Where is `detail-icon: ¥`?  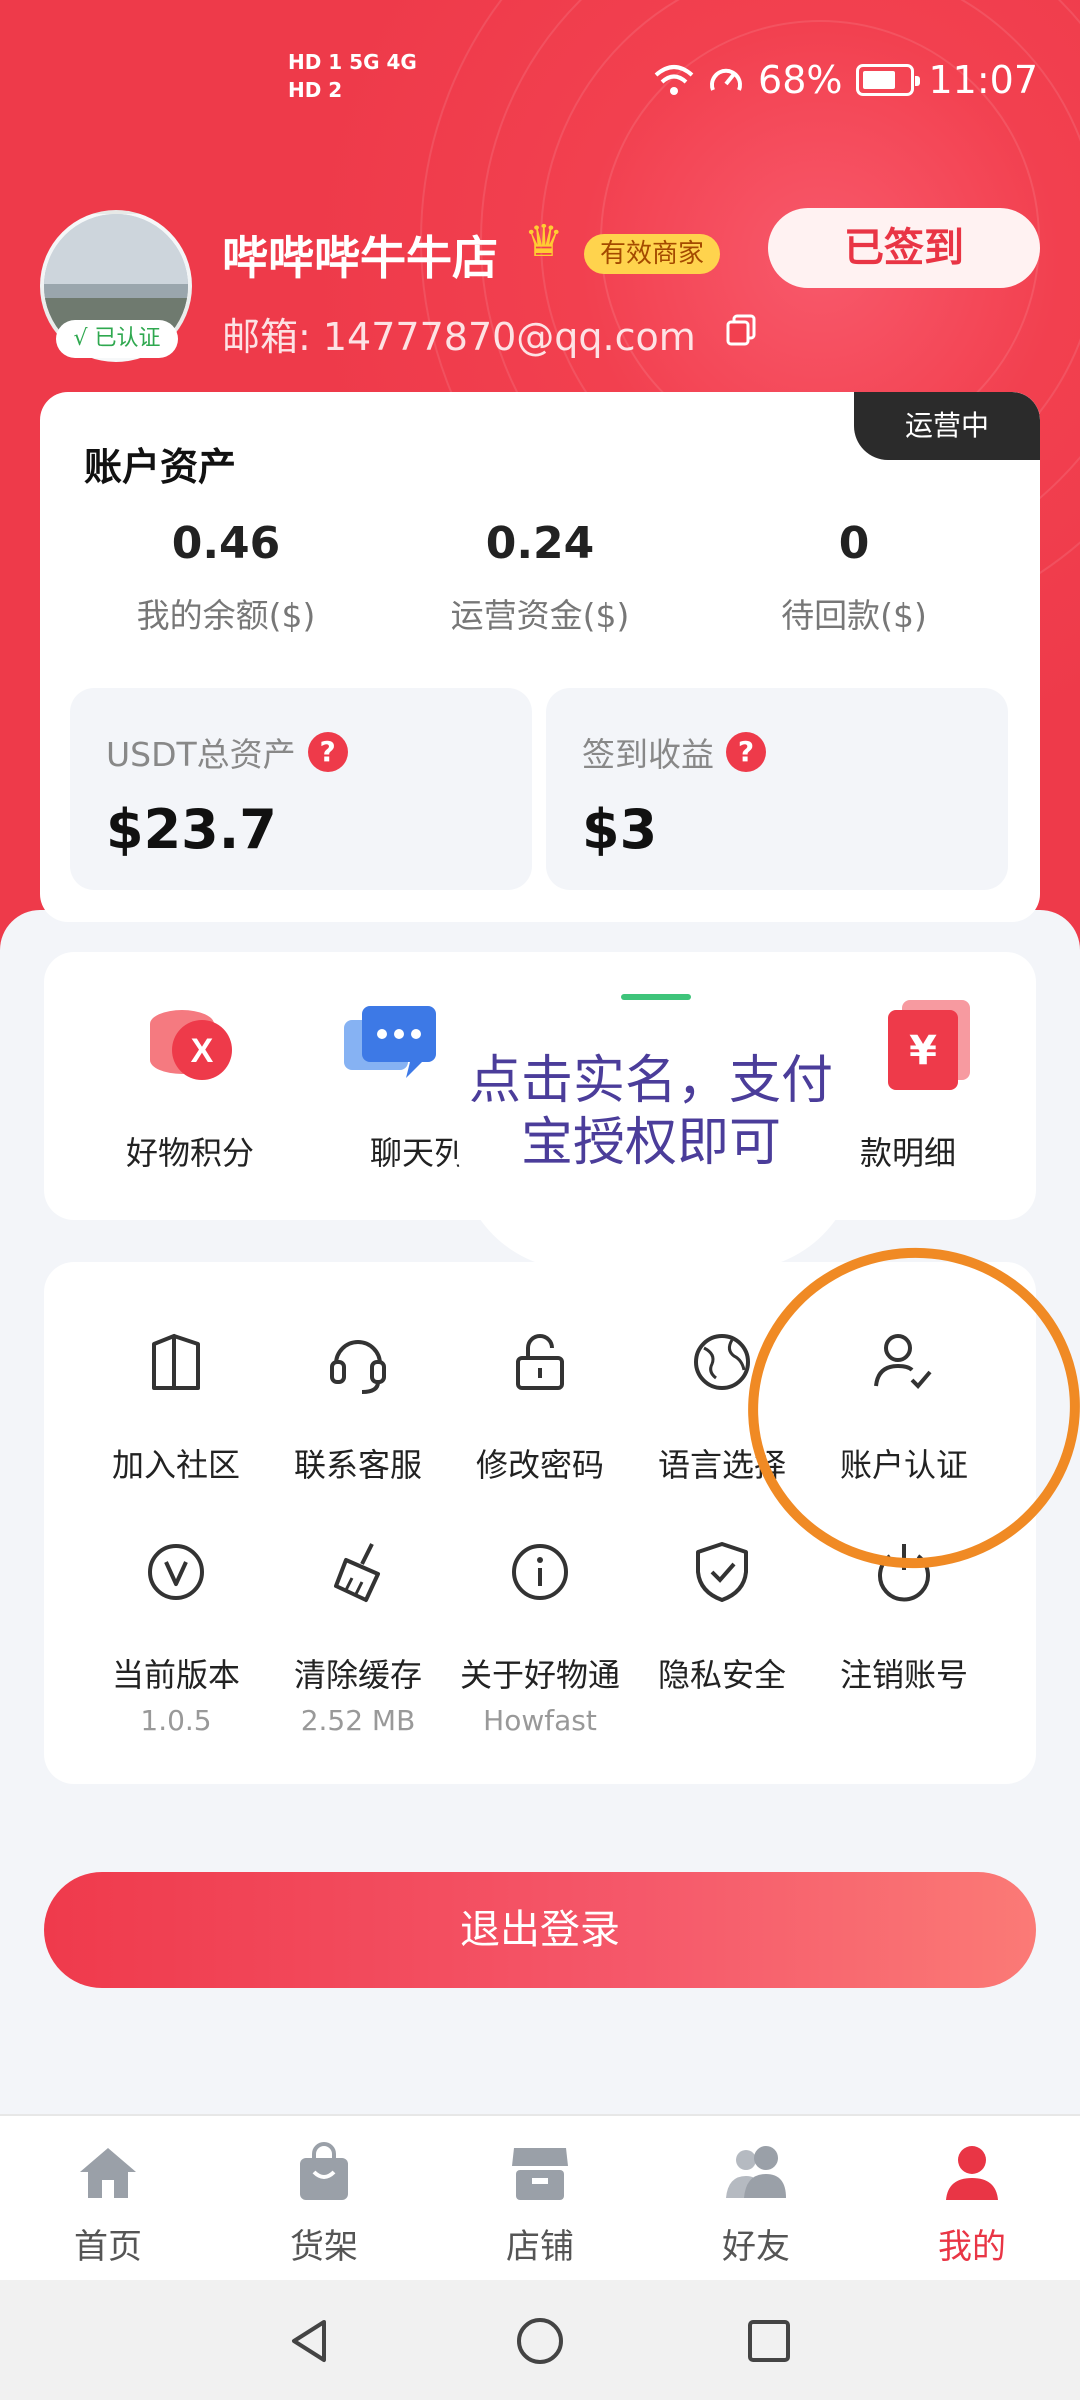
detail-icon: ¥ is located at coordinates (929, 1045).